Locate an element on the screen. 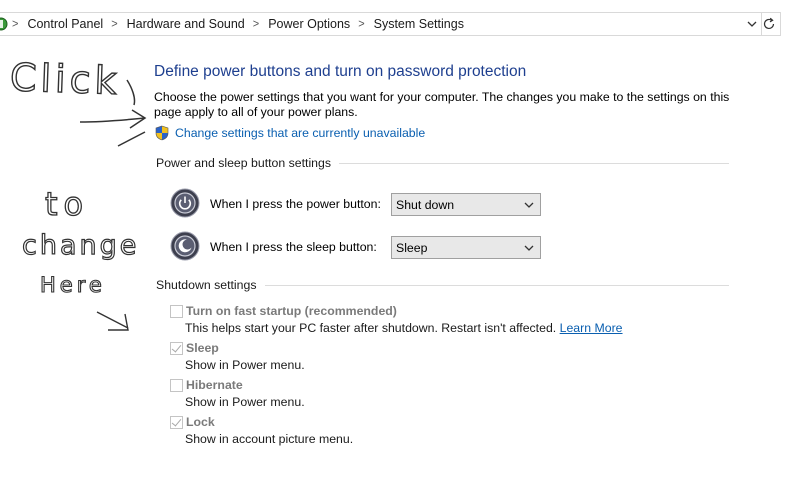 This screenshot has width=792, height=497. sleep-button-row is located at coordinates (185, 246).